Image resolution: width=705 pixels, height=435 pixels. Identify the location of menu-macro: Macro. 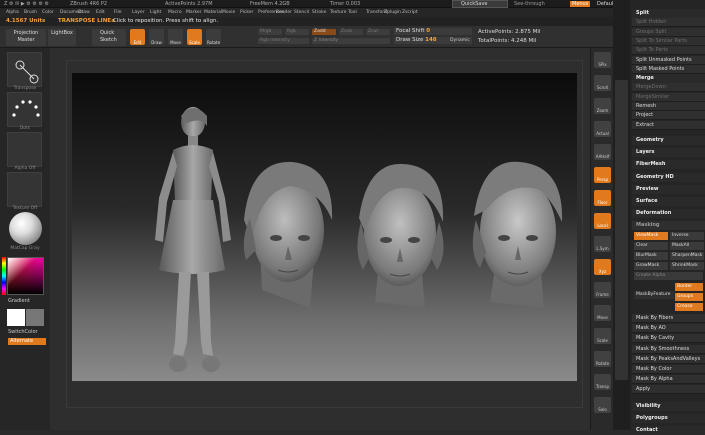
(175, 12).